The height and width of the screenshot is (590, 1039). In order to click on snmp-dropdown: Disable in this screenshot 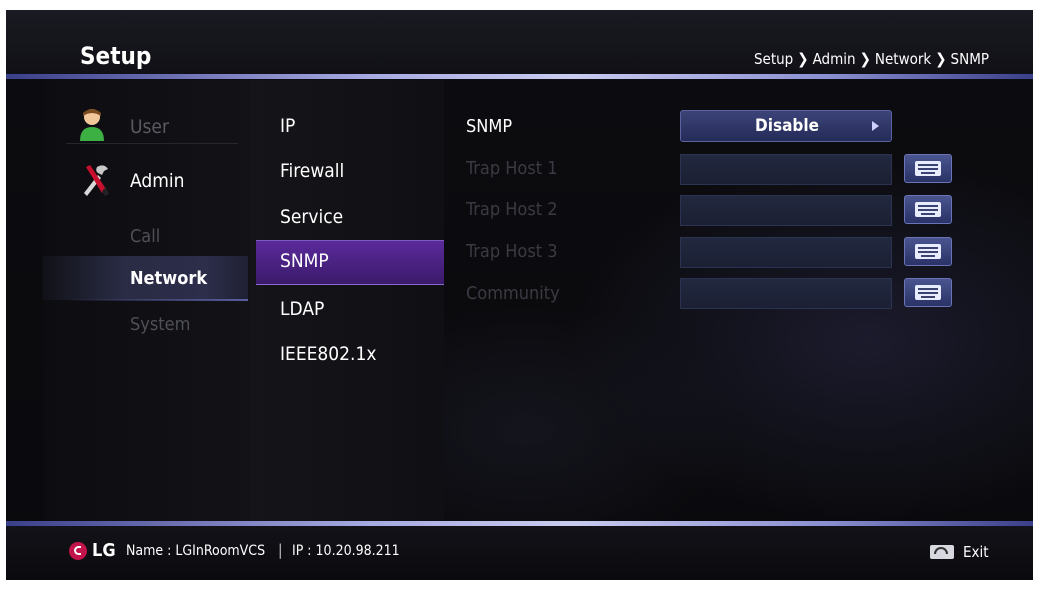, I will do `click(786, 126)`.